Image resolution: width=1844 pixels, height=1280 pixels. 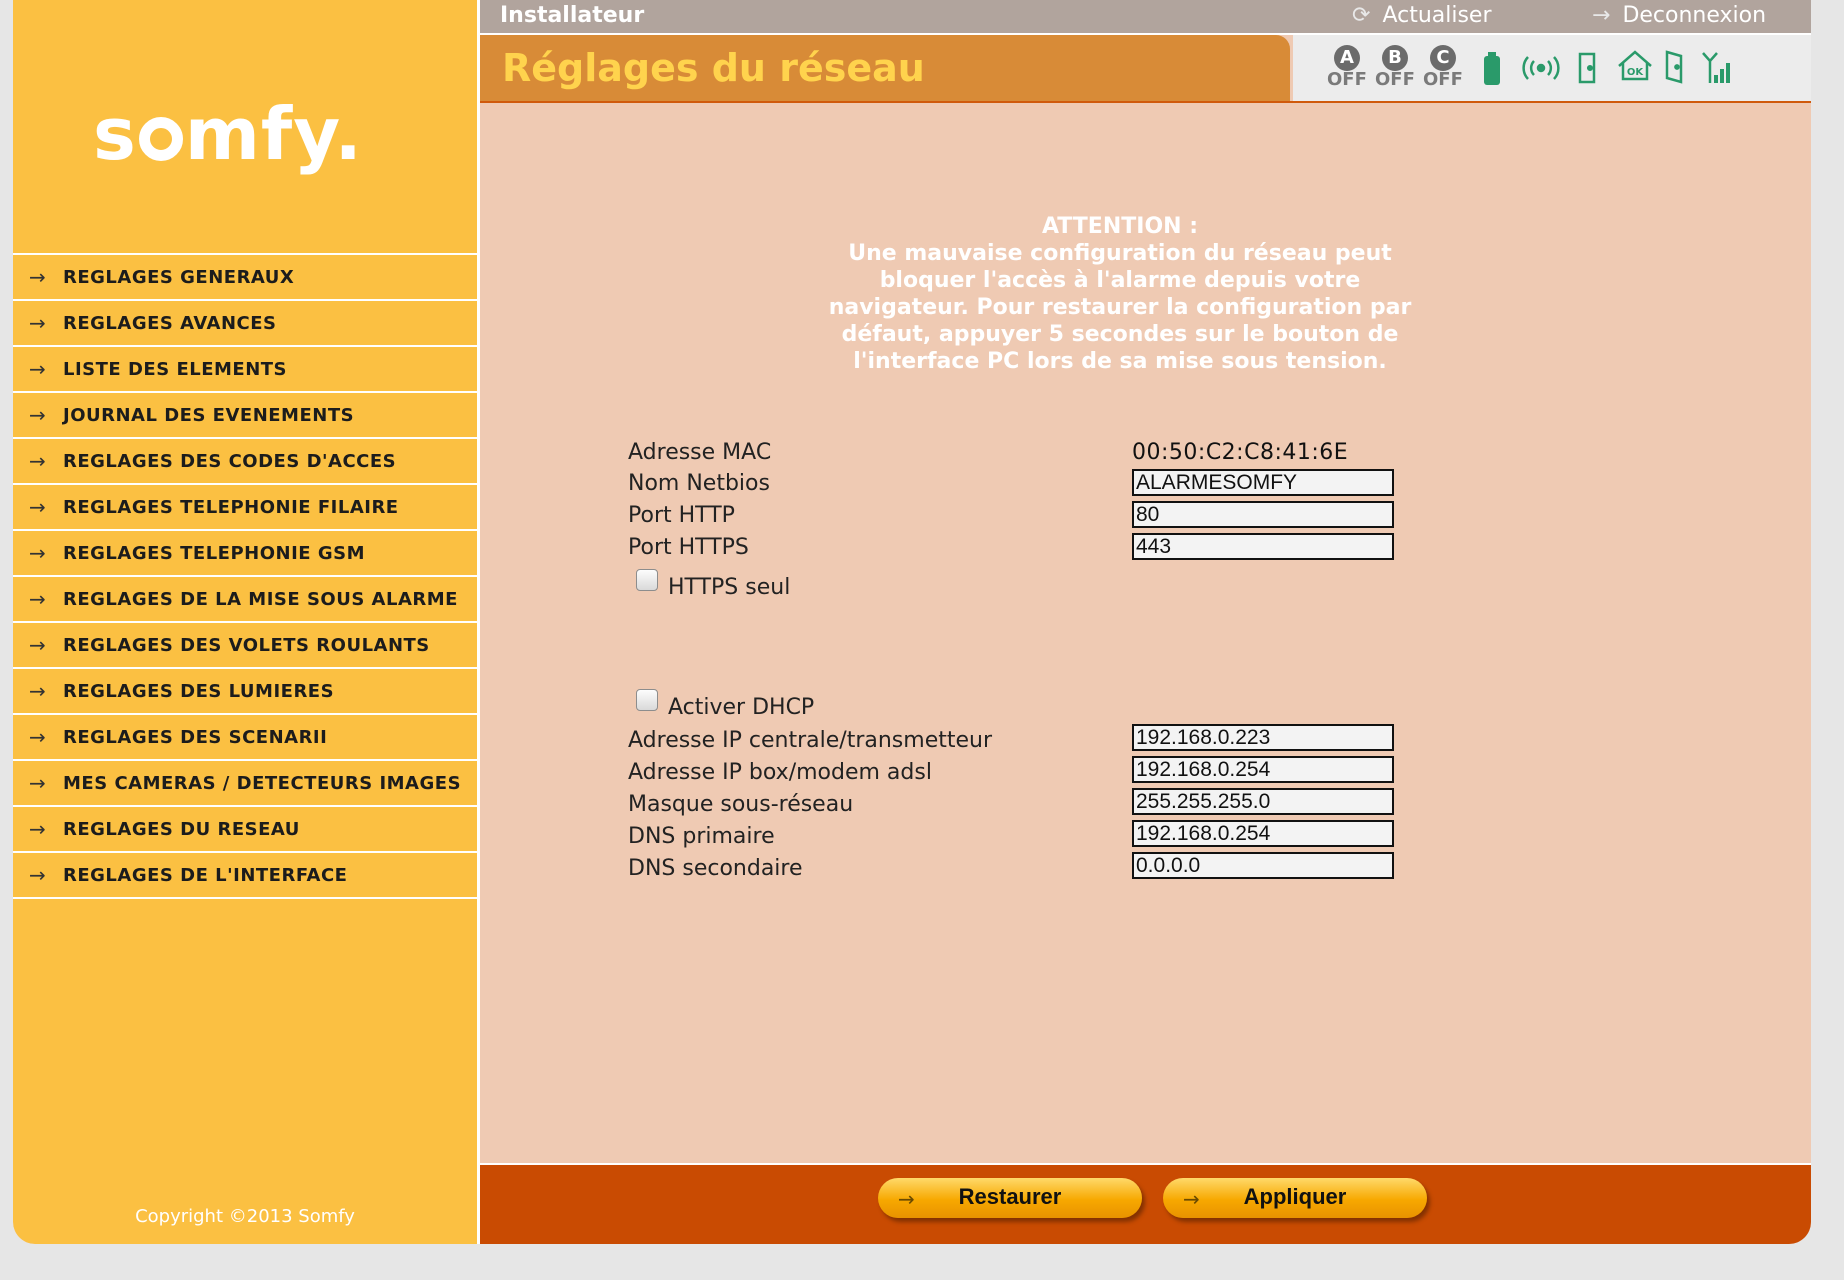 What do you see at coordinates (688, 547) in the screenshot?
I see `https-port-label: Port HTTPS` at bounding box center [688, 547].